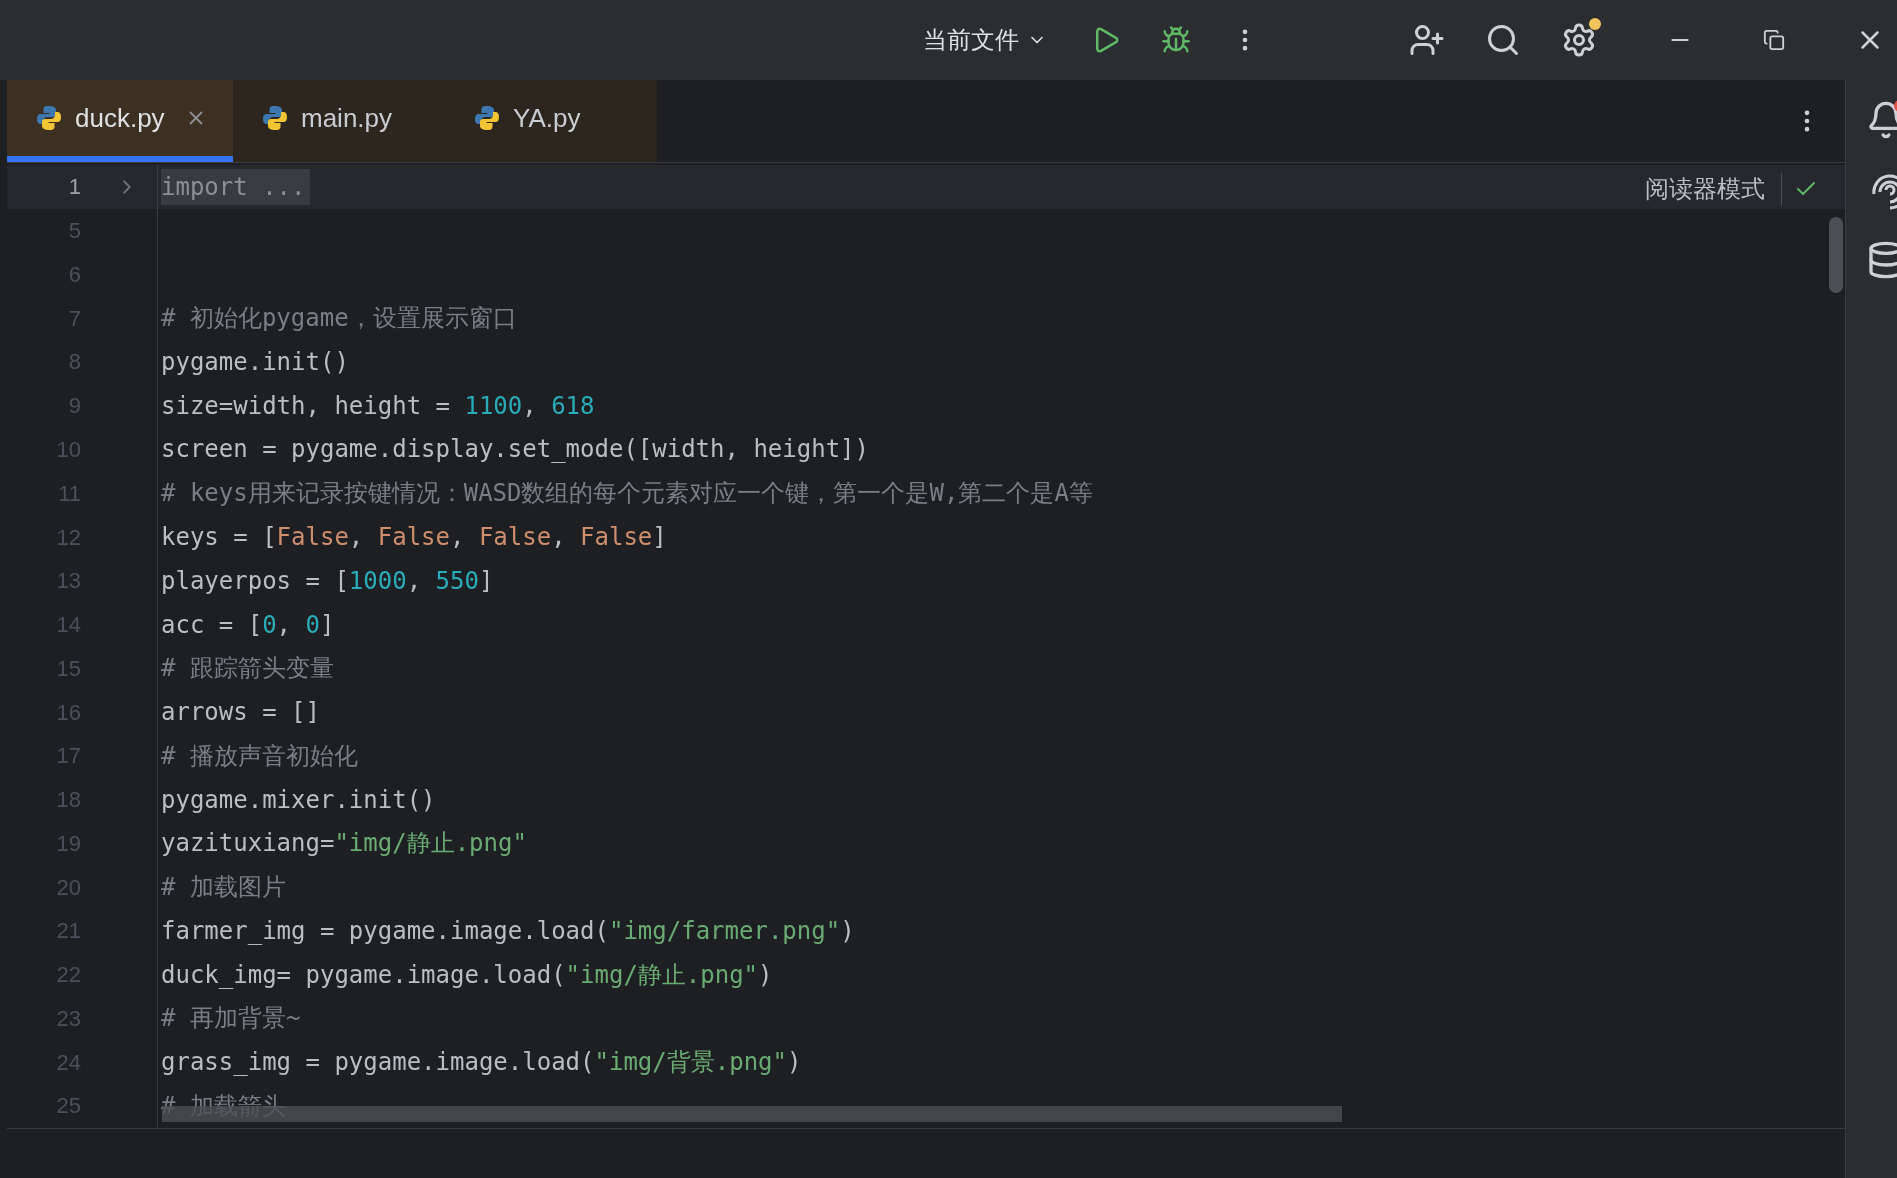 The height and width of the screenshot is (1178, 1897). I want to click on file-tab: main.py, so click(339, 121).